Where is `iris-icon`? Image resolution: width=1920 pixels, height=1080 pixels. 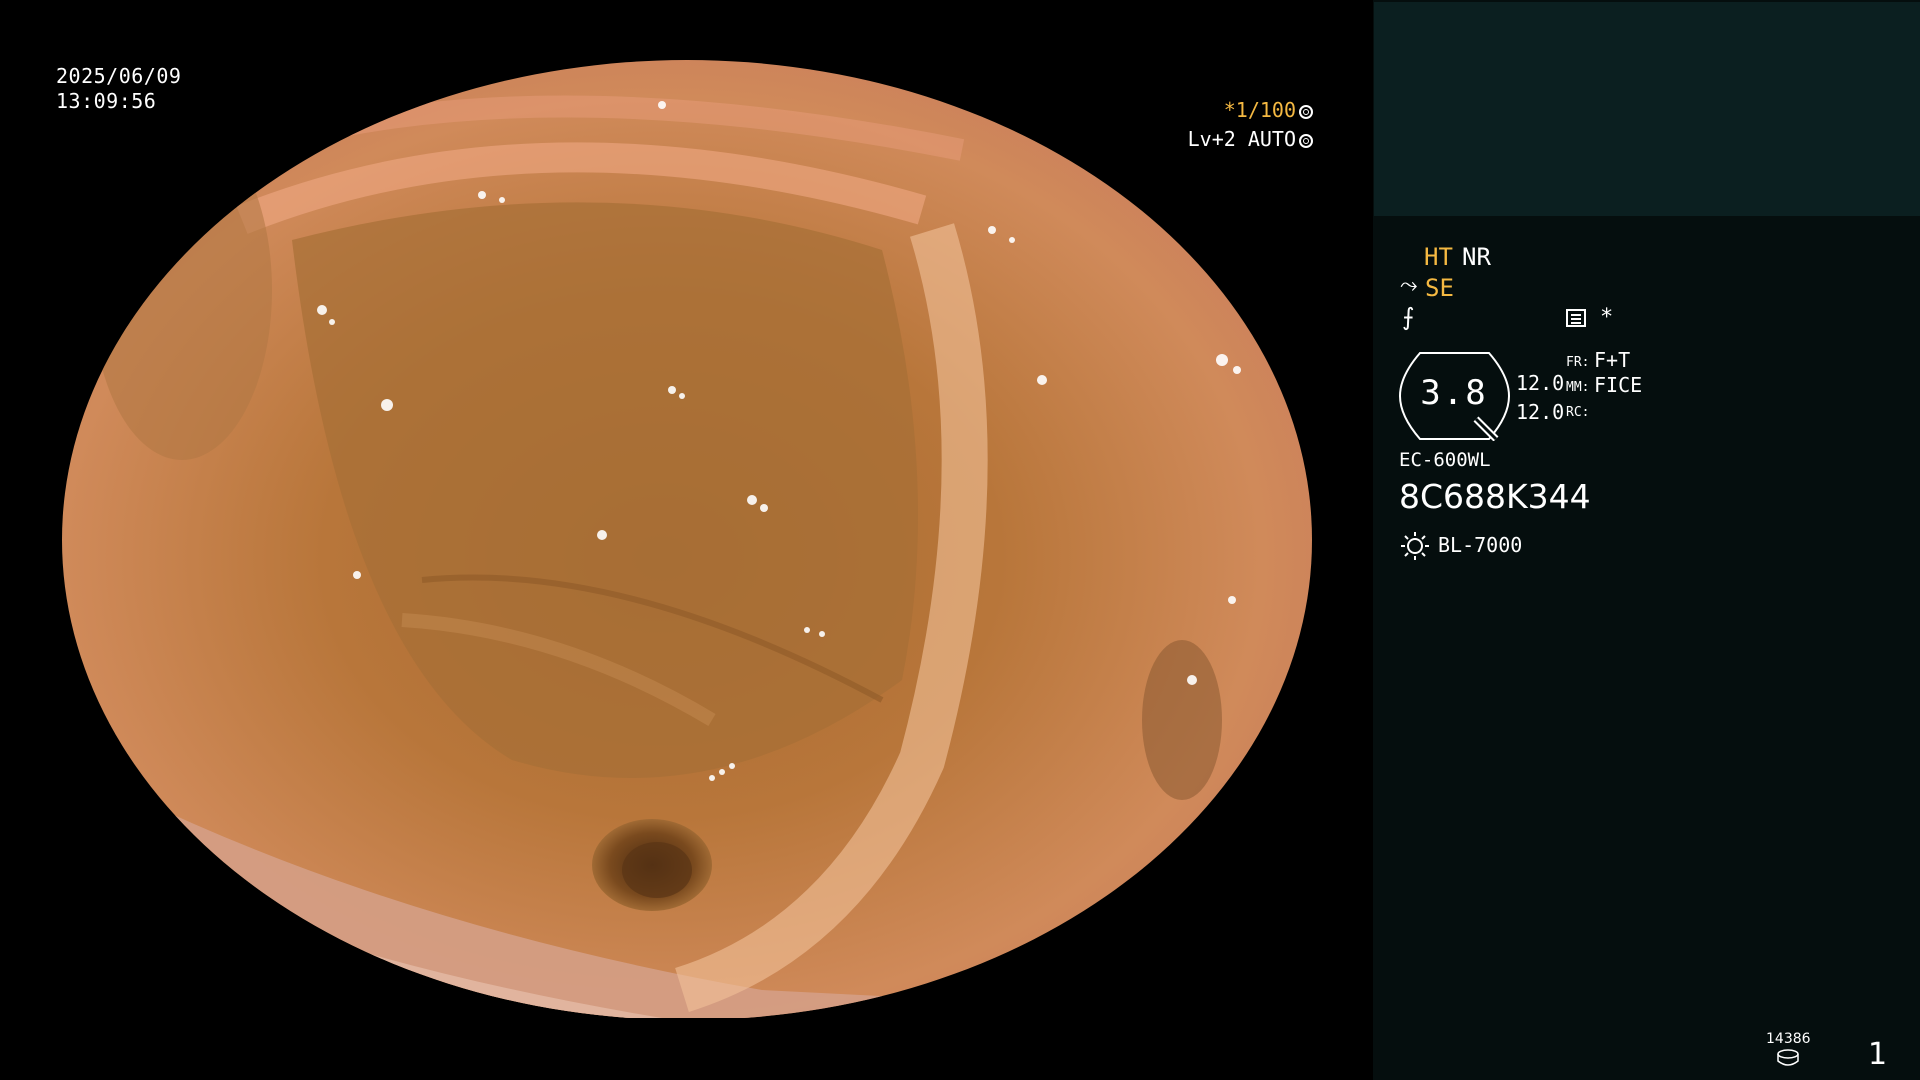 iris-icon is located at coordinates (1306, 141).